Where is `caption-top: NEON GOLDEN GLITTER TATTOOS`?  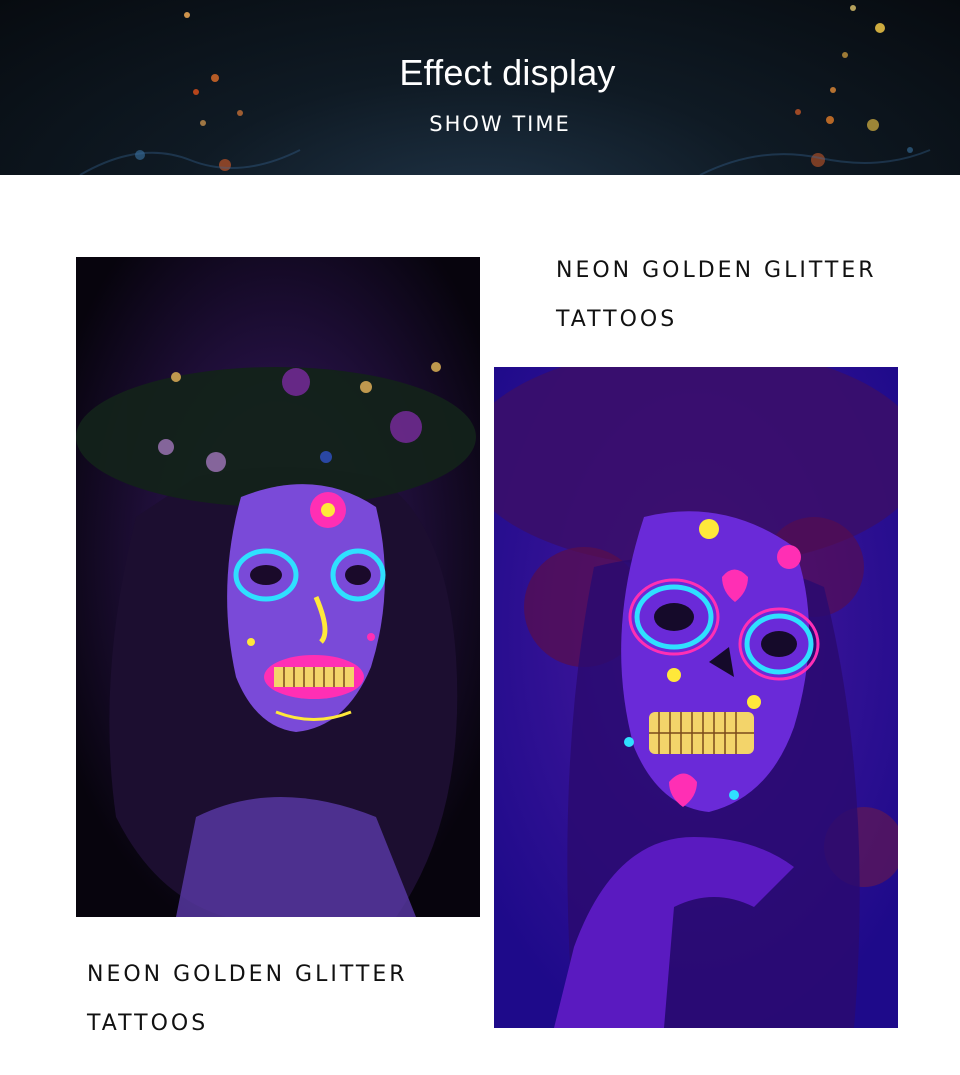 caption-top: NEON GOLDEN GLITTER TATTOOS is located at coordinates (716, 295).